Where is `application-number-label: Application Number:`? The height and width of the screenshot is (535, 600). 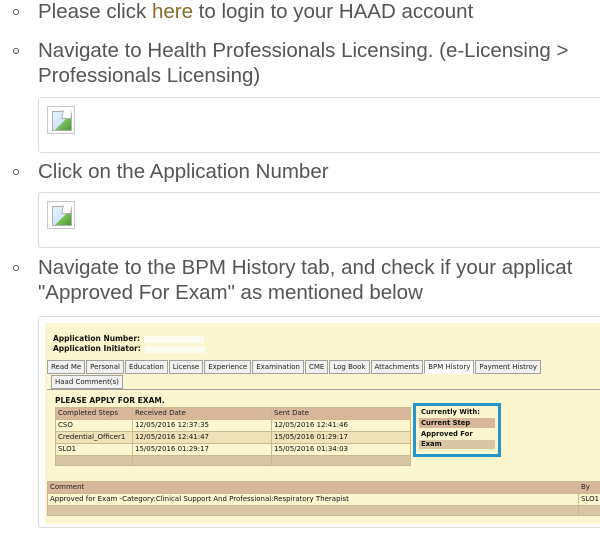 application-number-label: Application Number: is located at coordinates (97, 338).